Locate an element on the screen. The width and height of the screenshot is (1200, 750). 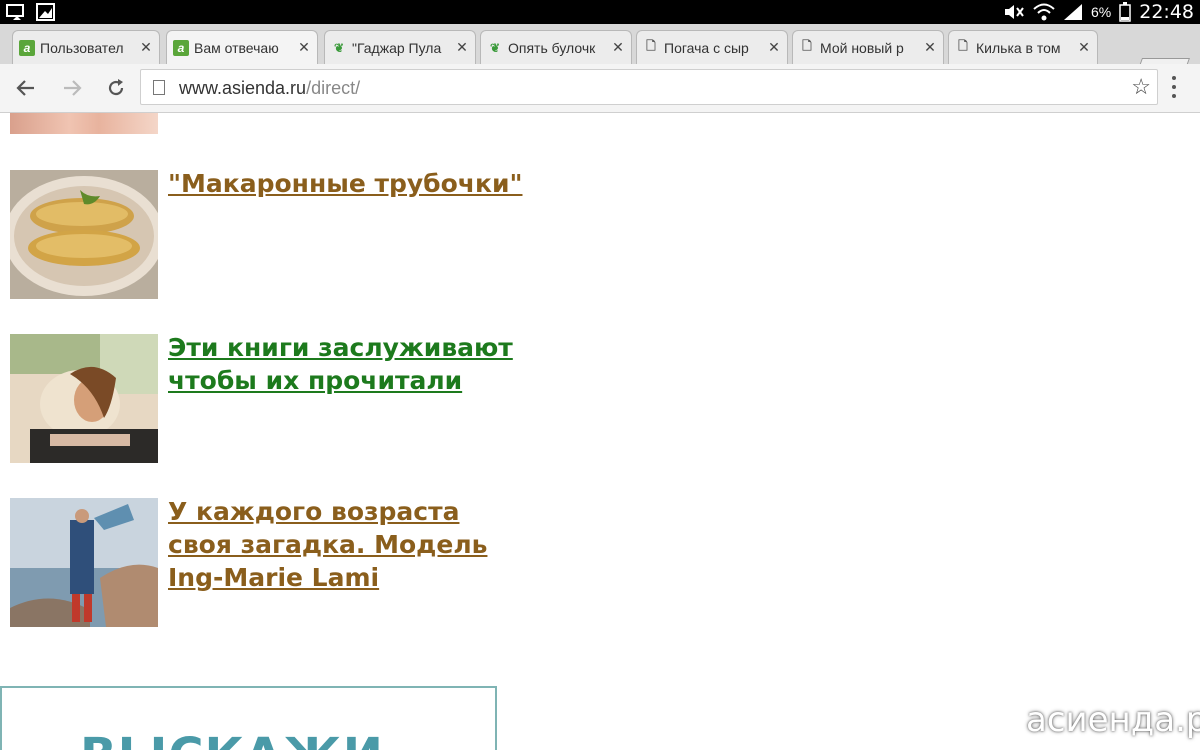
reload-button is located at coordinates (116, 88).